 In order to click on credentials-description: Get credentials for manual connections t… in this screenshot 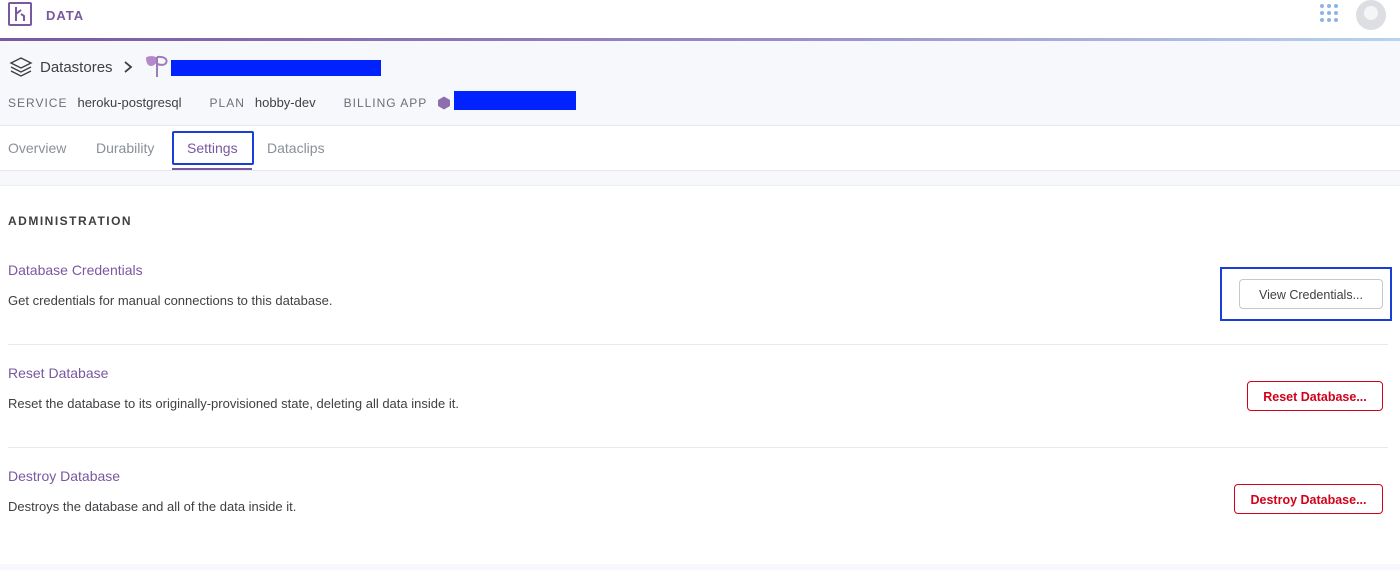, I will do `click(170, 300)`.